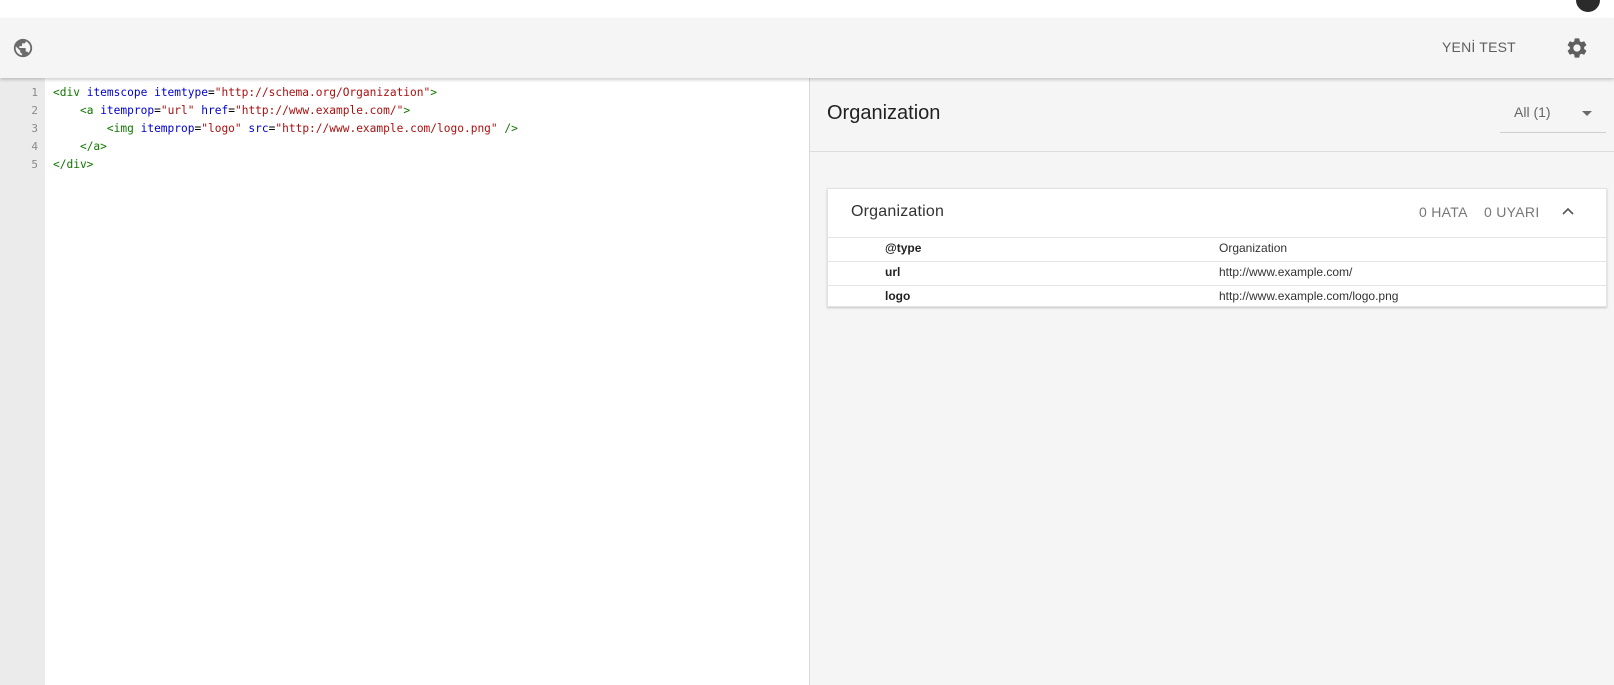 This screenshot has height=685, width=1614. What do you see at coordinates (898, 211) in the screenshot?
I see `result-card-title: Organization` at bounding box center [898, 211].